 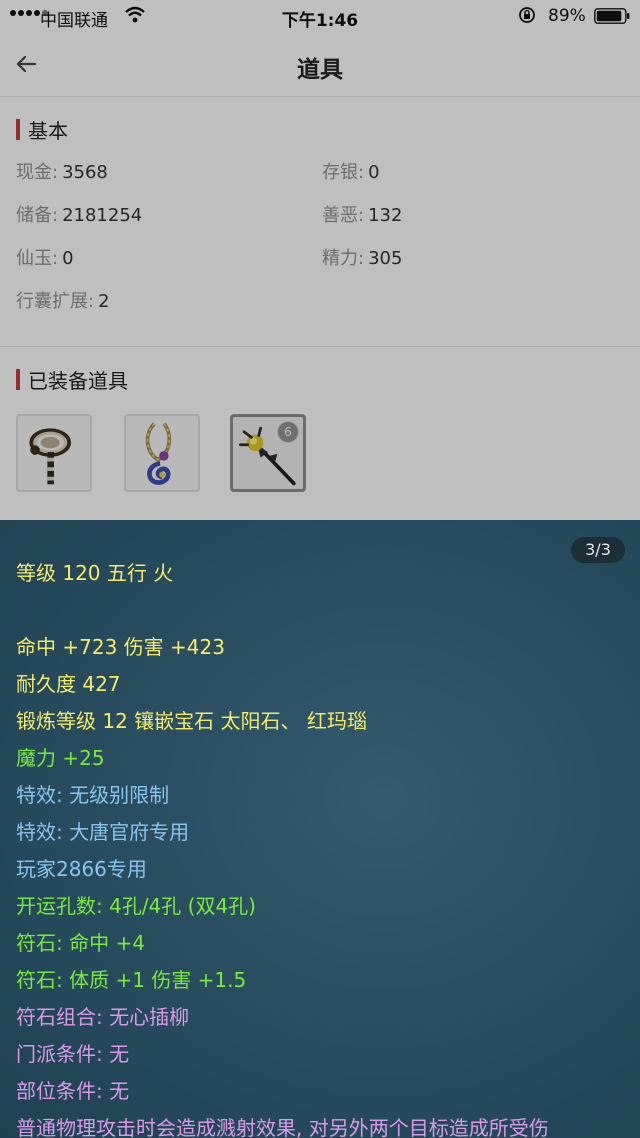 What do you see at coordinates (37, 172) in the screenshot?
I see `info-label: 现金:` at bounding box center [37, 172].